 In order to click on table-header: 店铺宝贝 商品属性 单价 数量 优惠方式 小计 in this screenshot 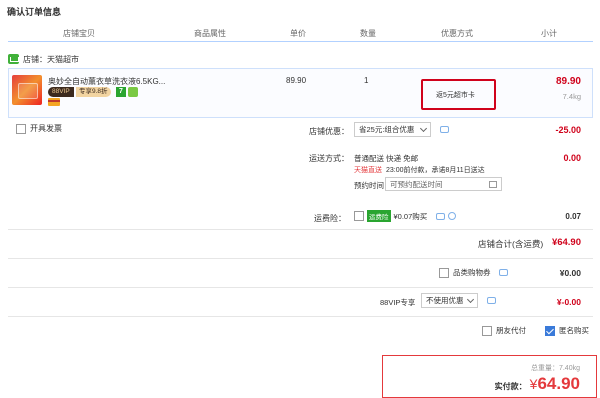, I will do `click(300, 32)`.